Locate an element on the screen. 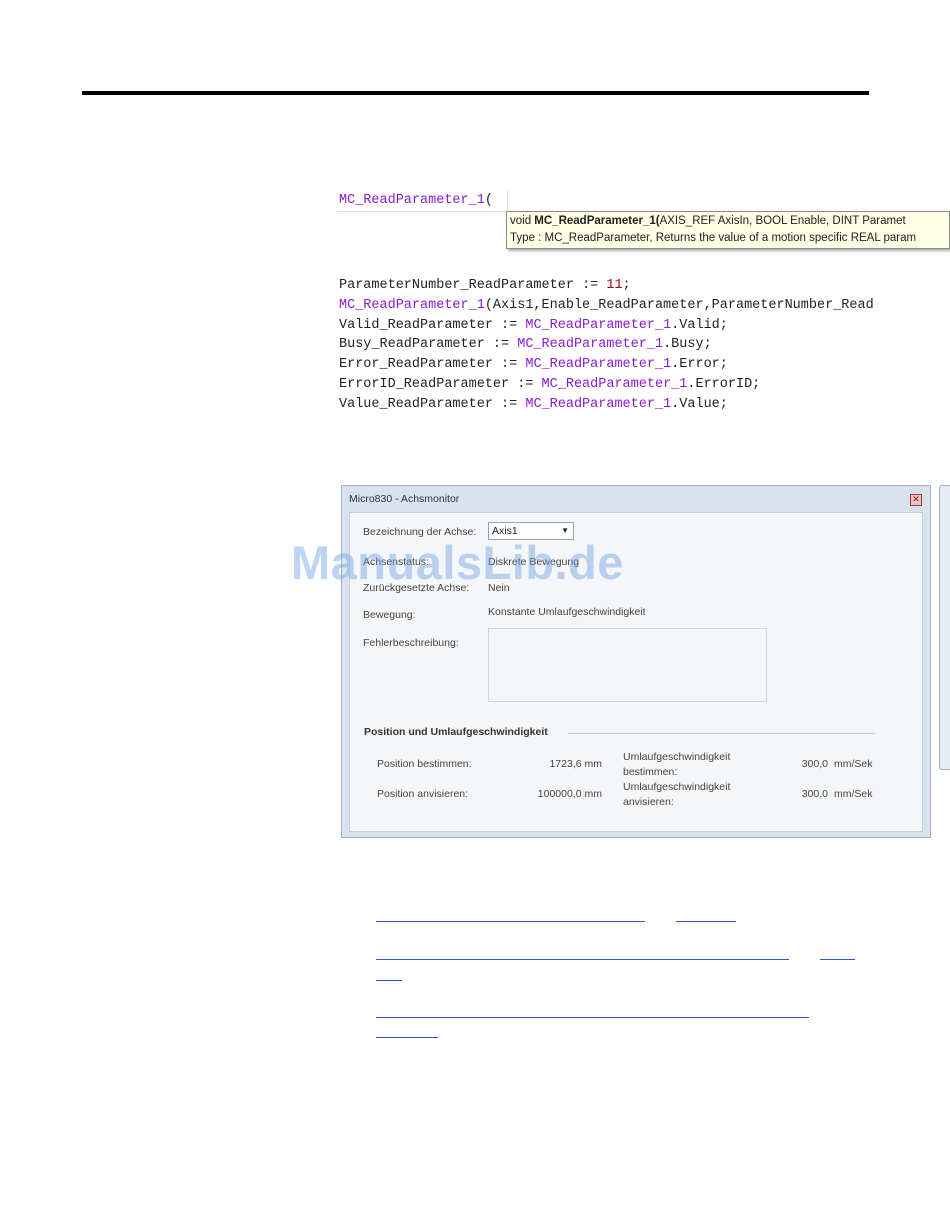 This screenshot has height=1229, width=950. error-description-box is located at coordinates (627, 665).